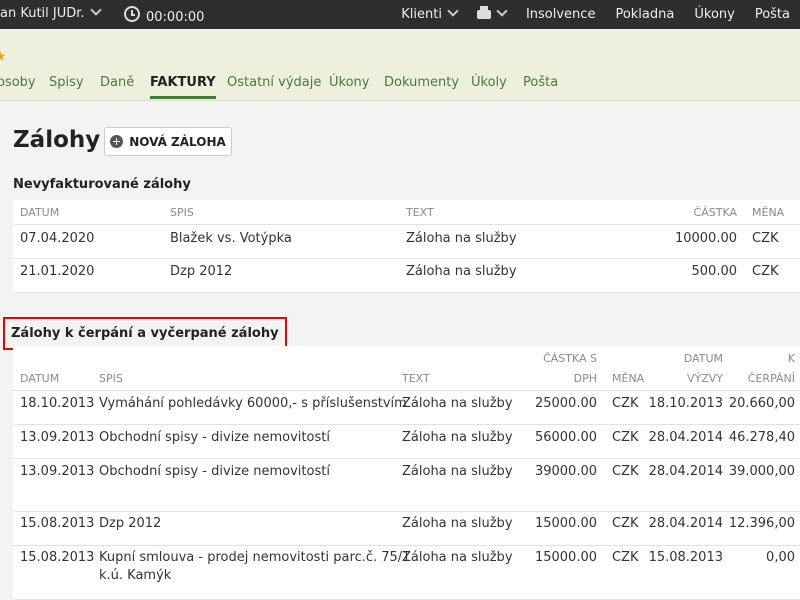 The width and height of the screenshot is (800, 600). Describe the element at coordinates (66, 82) in the screenshot. I see `tab-spisy: Spisy` at that location.